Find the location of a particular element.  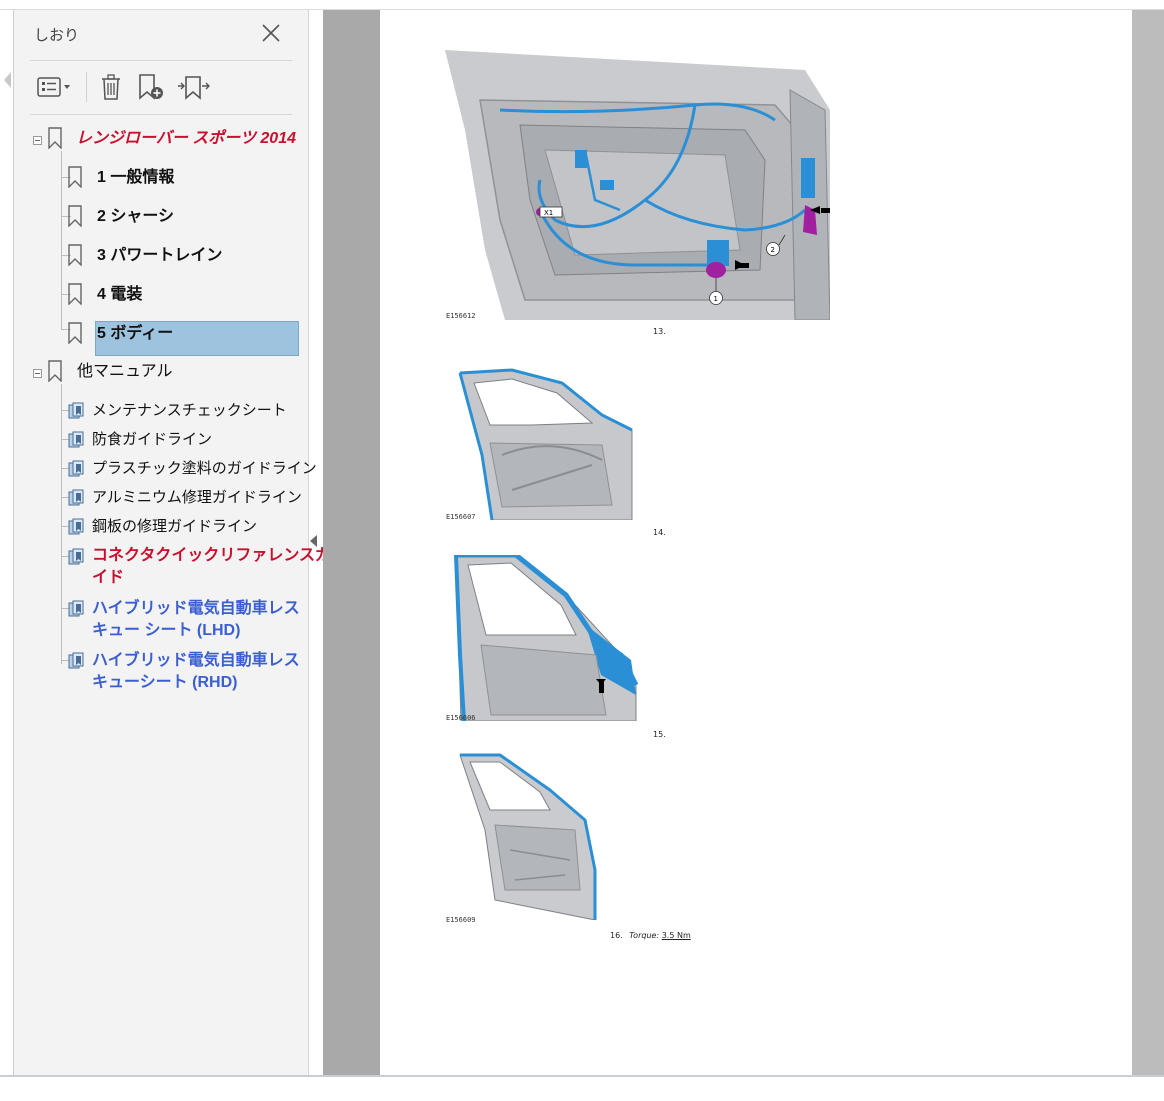

doc-item-4: アルミニウム修理ガイドライン is located at coordinates (197, 498).